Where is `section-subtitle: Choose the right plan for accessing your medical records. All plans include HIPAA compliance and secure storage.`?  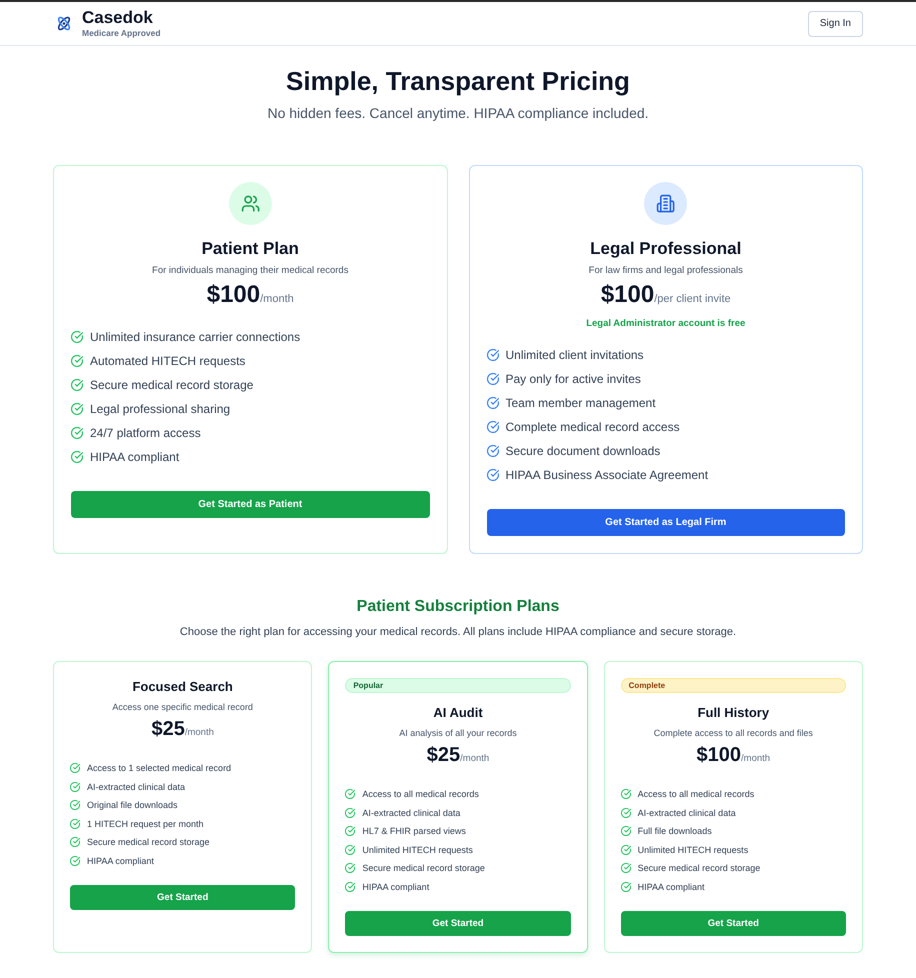
section-subtitle: Choose the right plan for accessing your medical records. All plans include HIPAA compliance and secure storage. is located at coordinates (458, 632).